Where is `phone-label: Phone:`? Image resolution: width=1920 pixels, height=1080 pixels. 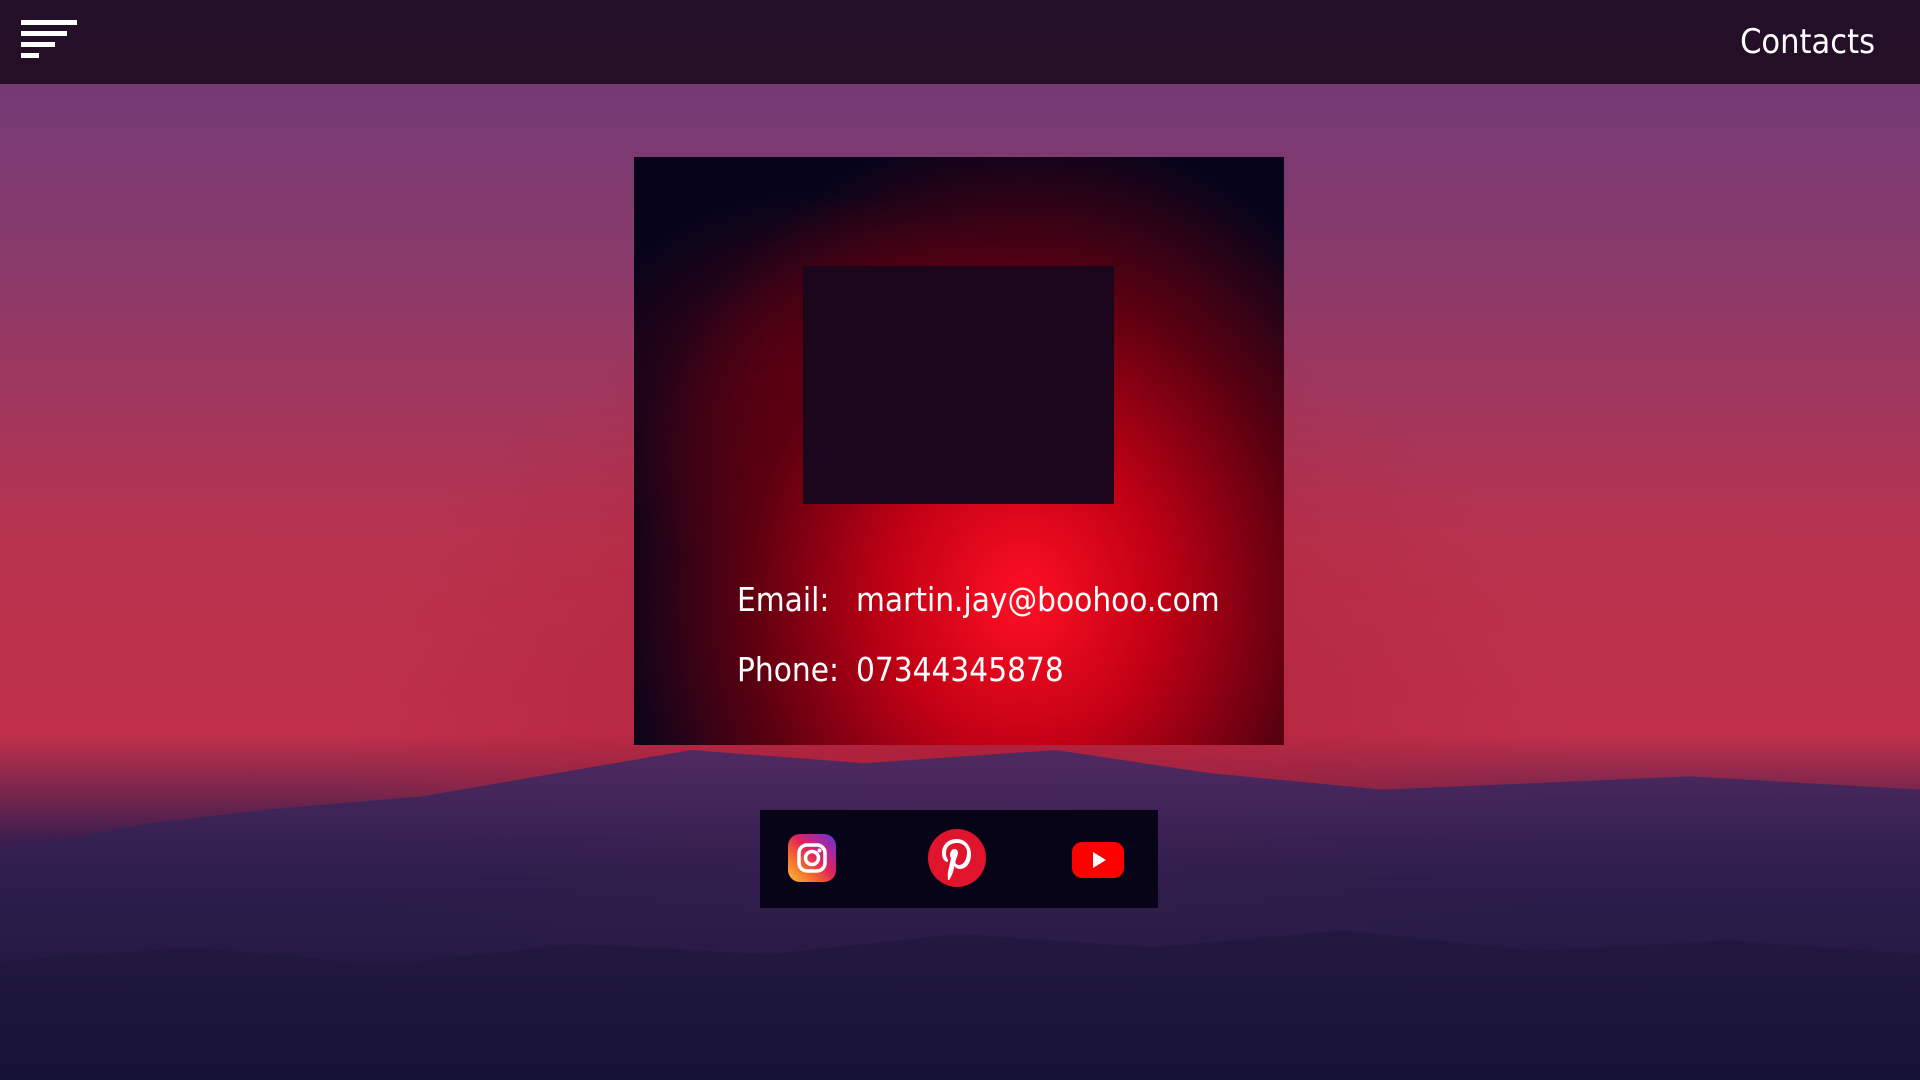
phone-label: Phone: is located at coordinates (788, 669).